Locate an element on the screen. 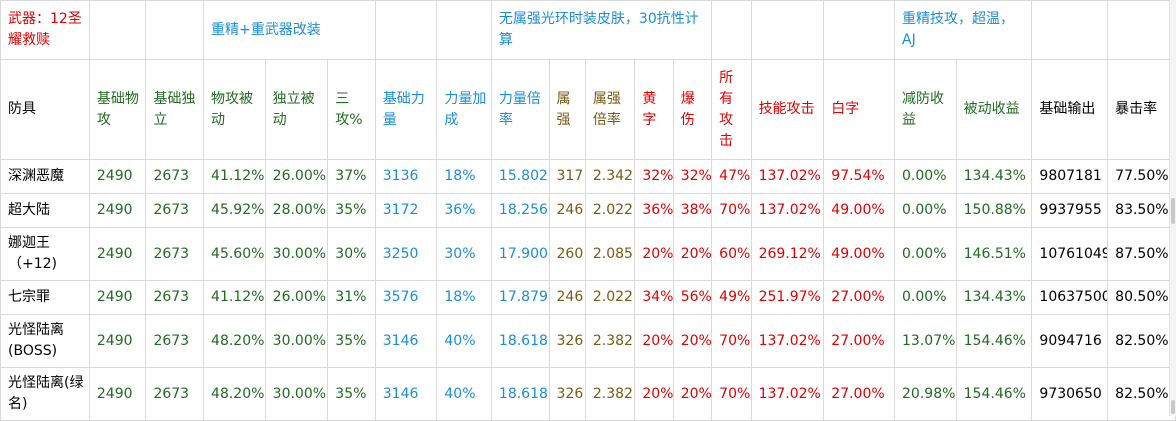 The height and width of the screenshot is (421, 1176). value-cell: 17.879 is located at coordinates (520, 297).